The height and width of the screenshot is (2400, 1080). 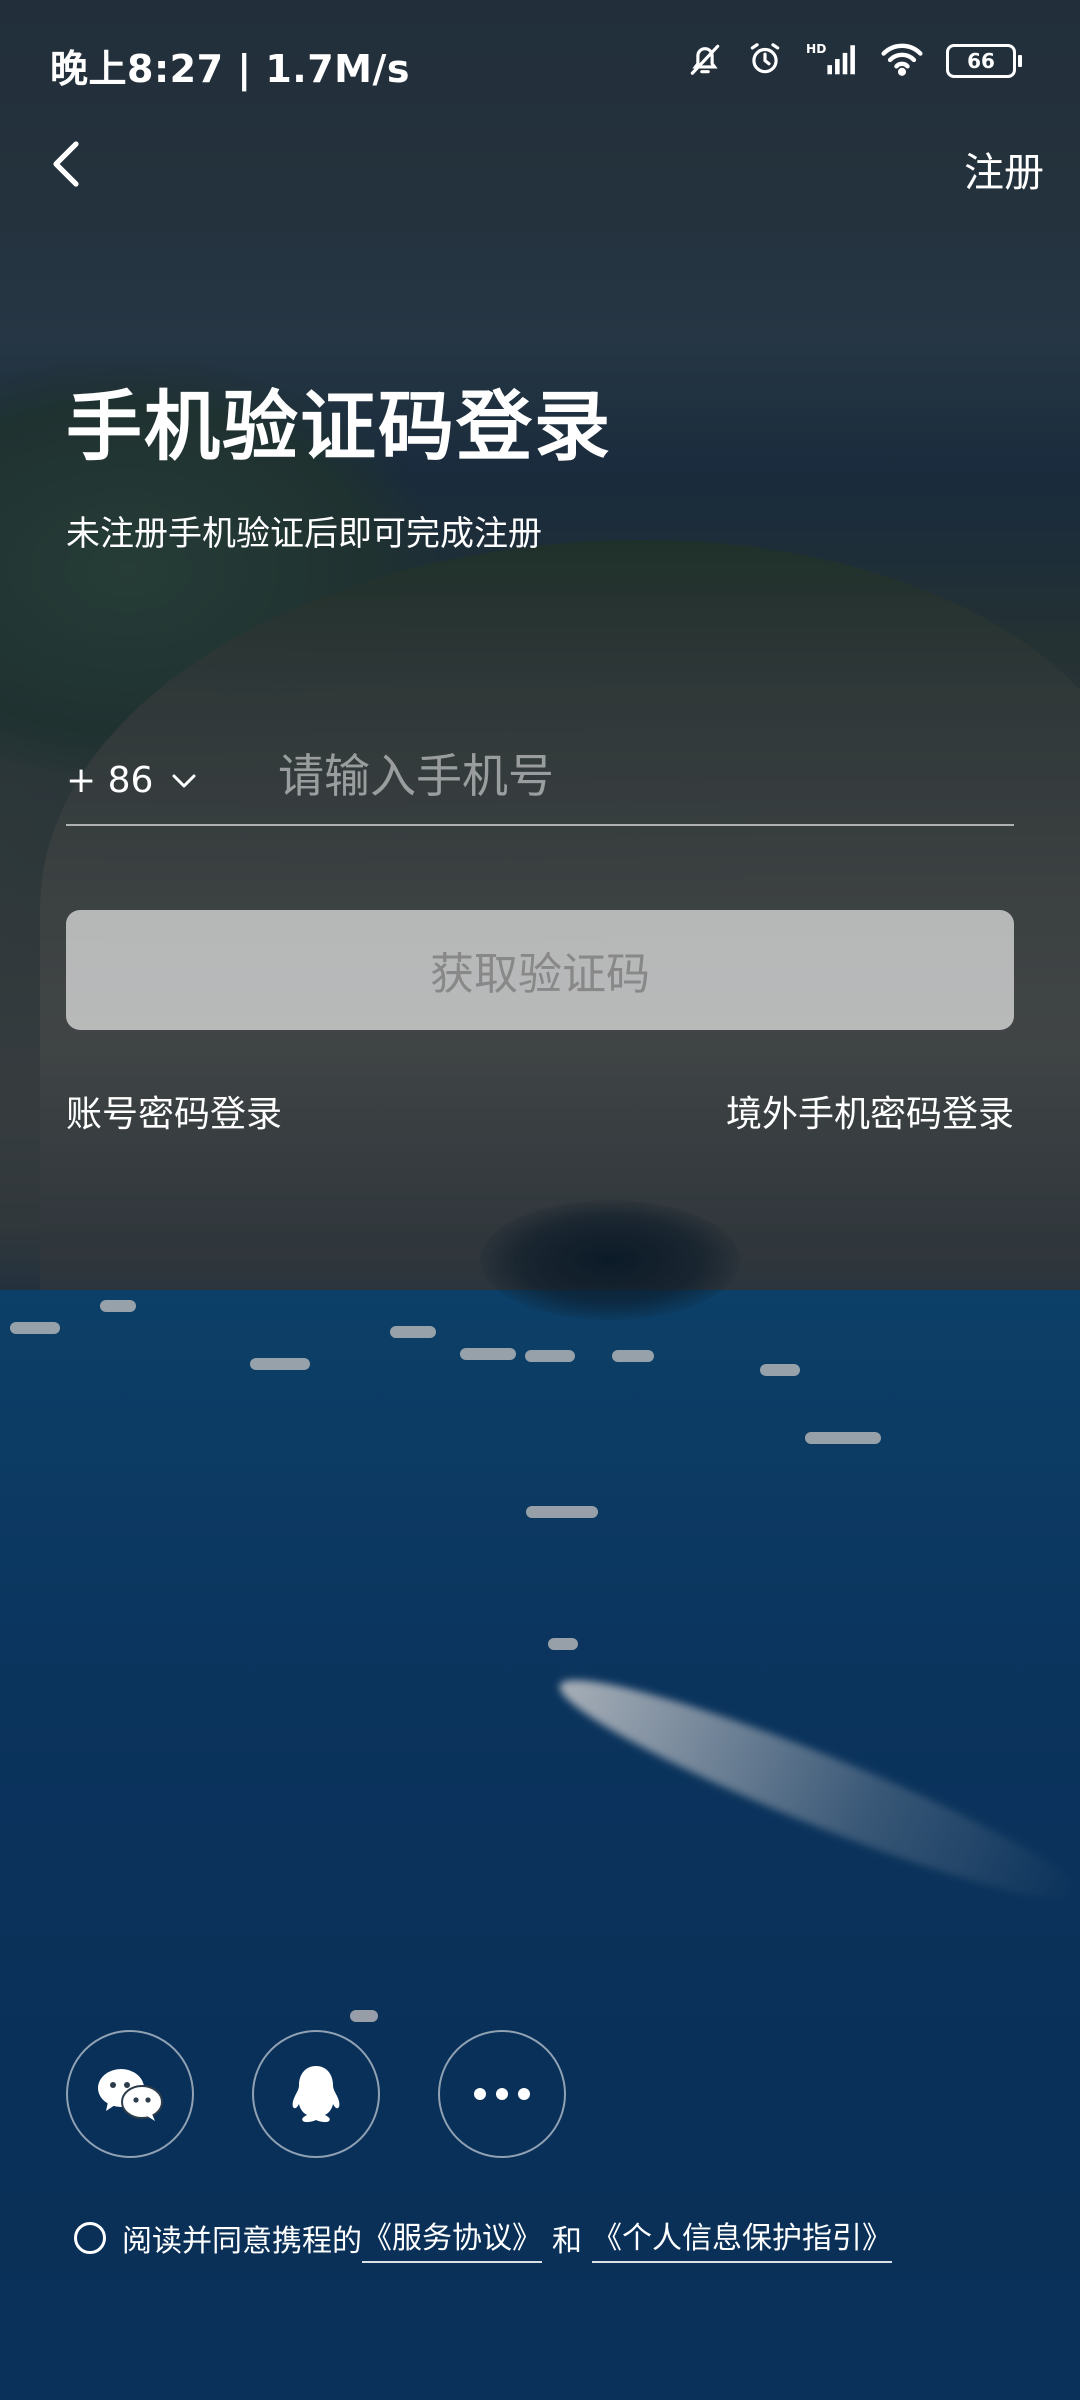 I want to click on more-dots-icon, so click(x=502, y=2094).